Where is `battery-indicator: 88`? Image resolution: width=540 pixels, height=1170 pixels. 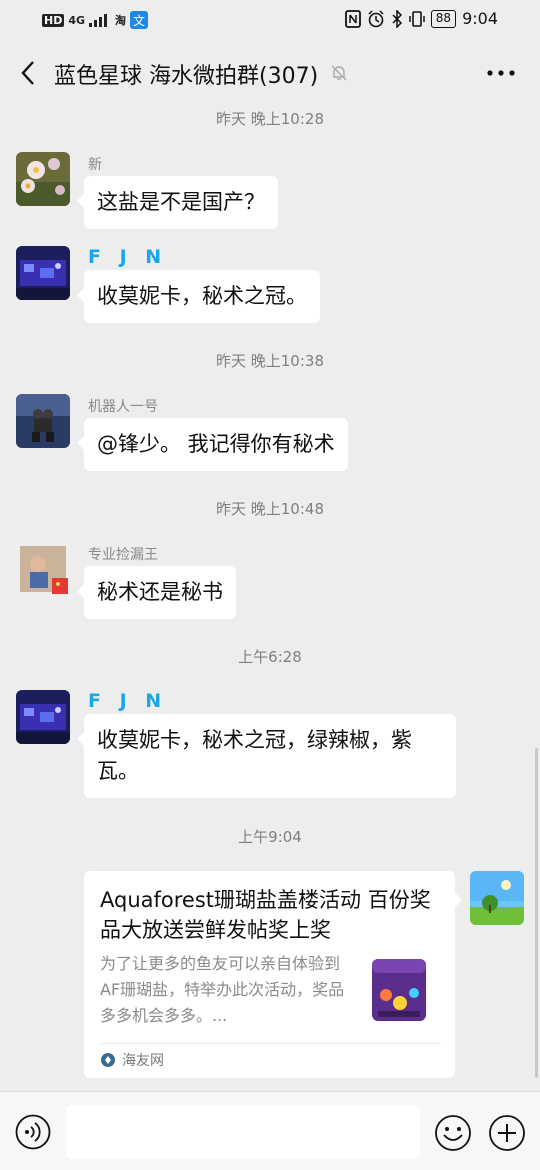 battery-indicator: 88 is located at coordinates (443, 18).